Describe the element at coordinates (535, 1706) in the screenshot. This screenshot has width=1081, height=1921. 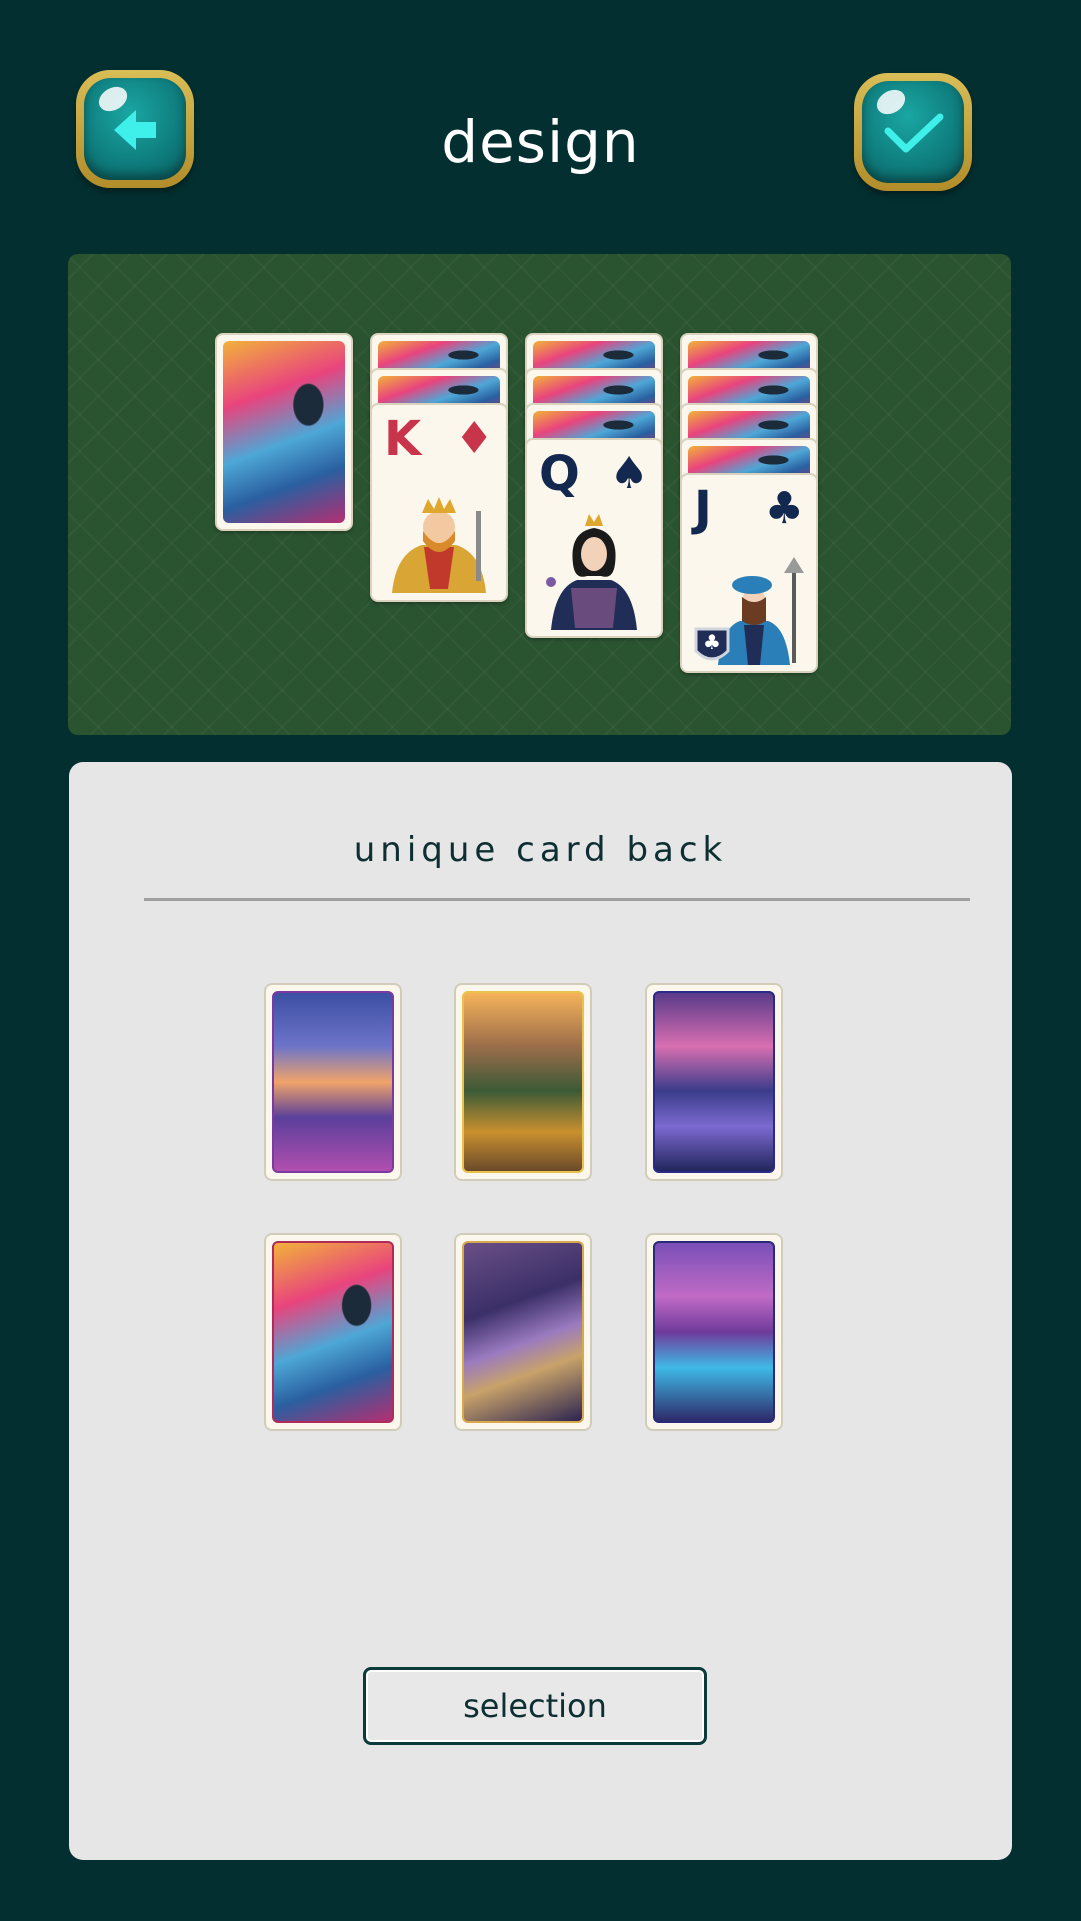
I see `selection-button: selection` at that location.